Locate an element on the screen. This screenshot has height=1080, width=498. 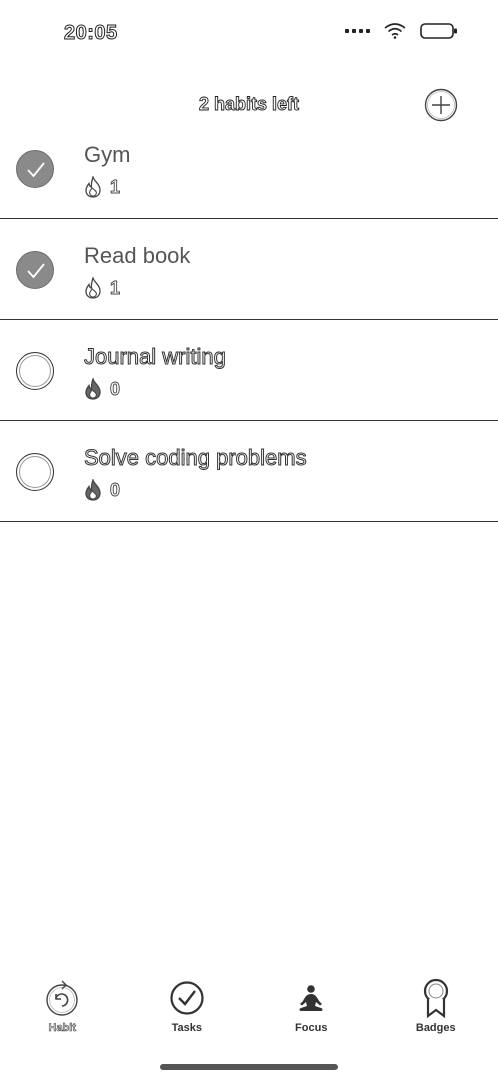
habit-row-read-book: Read book 1 is located at coordinates (249, 269).